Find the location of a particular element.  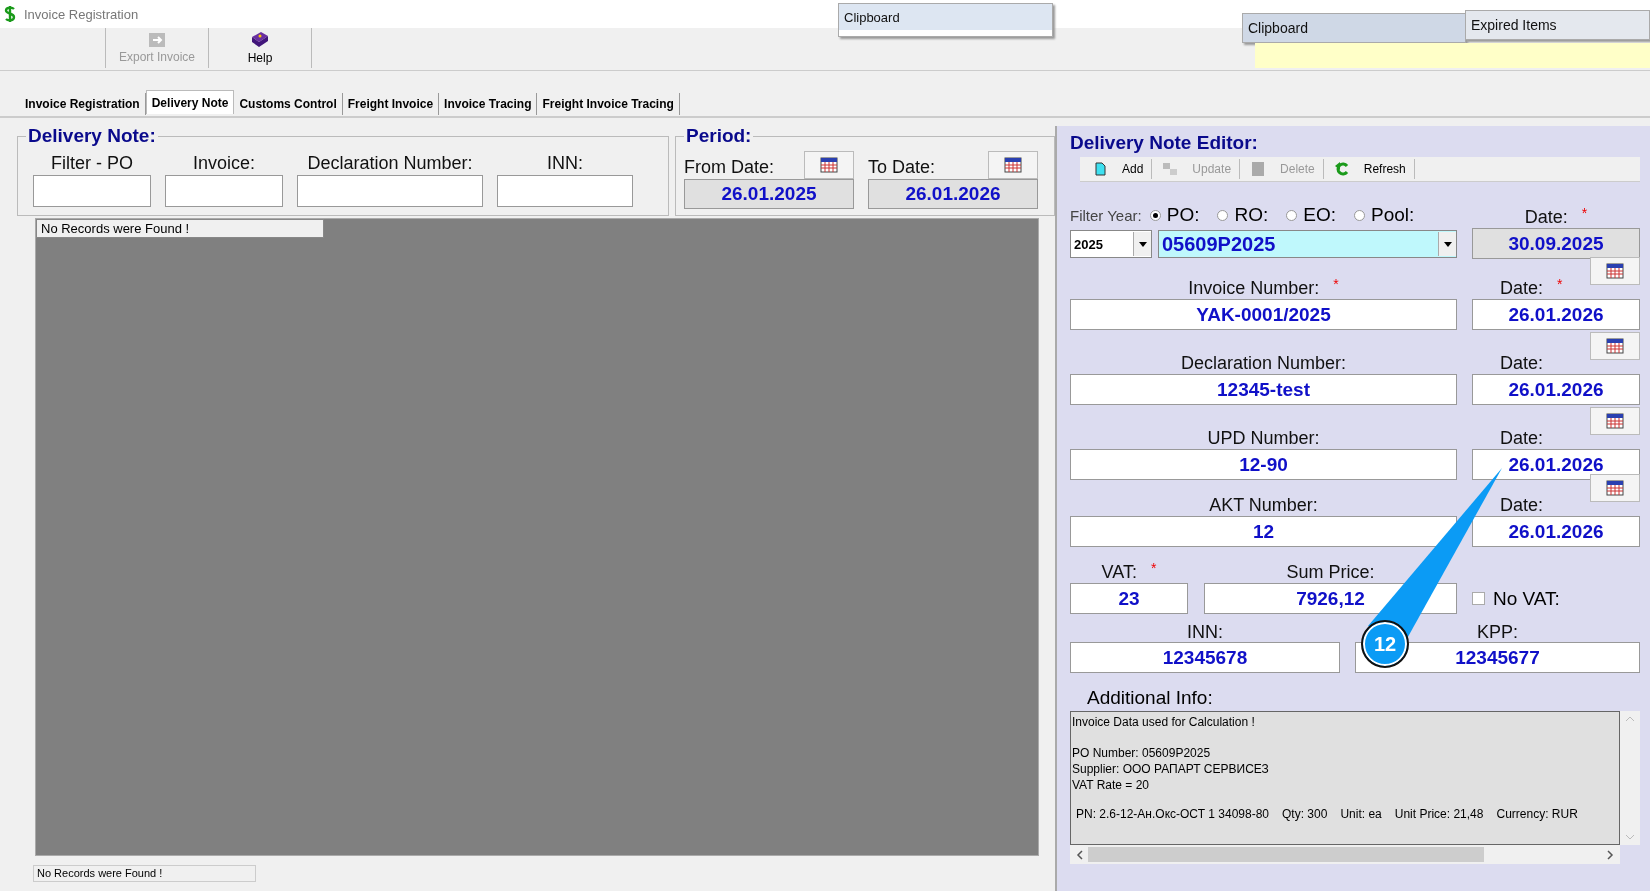

panel-title: Delivery Note Editor: is located at coordinates (1164, 143).